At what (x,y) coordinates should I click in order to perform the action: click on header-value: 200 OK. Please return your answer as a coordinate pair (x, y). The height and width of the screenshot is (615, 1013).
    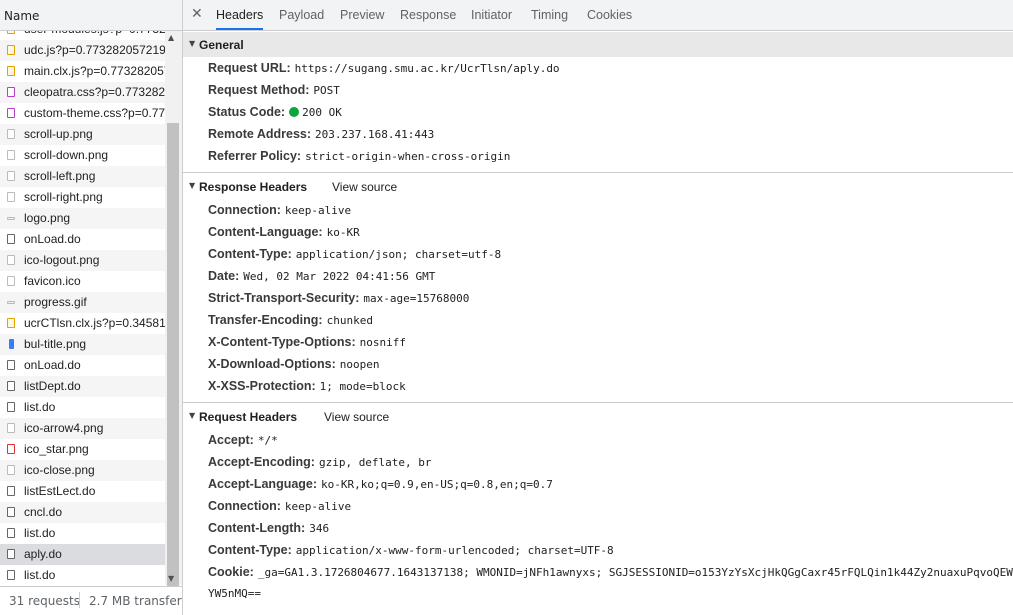
    Looking at the image, I should click on (322, 112).